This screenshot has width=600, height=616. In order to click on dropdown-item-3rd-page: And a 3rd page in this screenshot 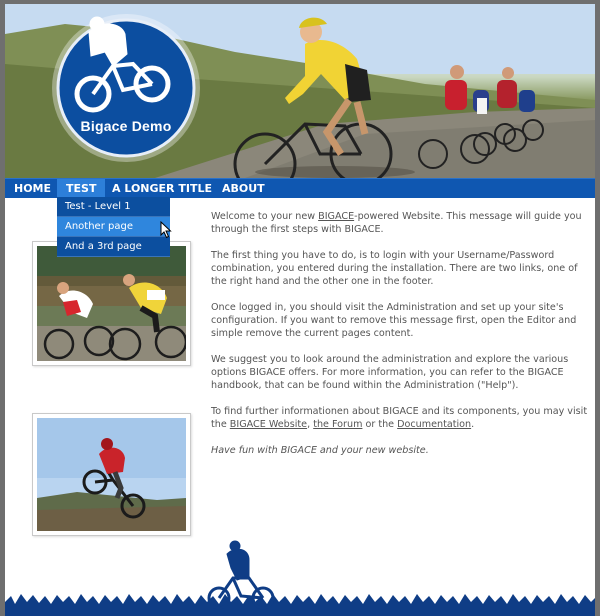, I will do `click(113, 247)`.